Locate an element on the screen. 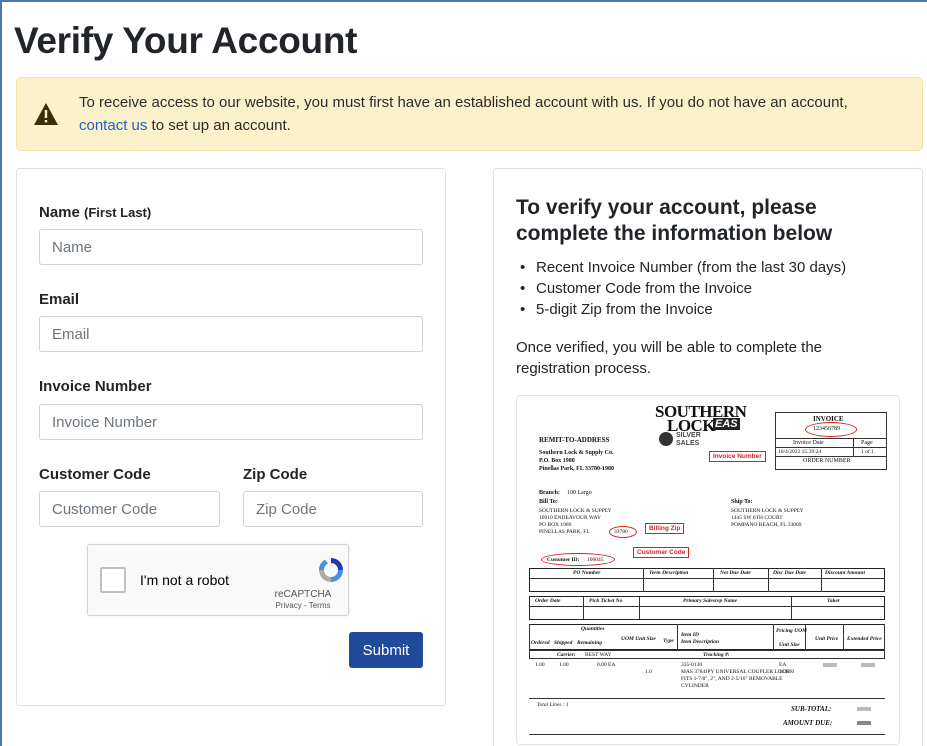 This screenshot has height=746, width=927. invoice-ship-line: 1445 SW 6TH COURT is located at coordinates (757, 518).